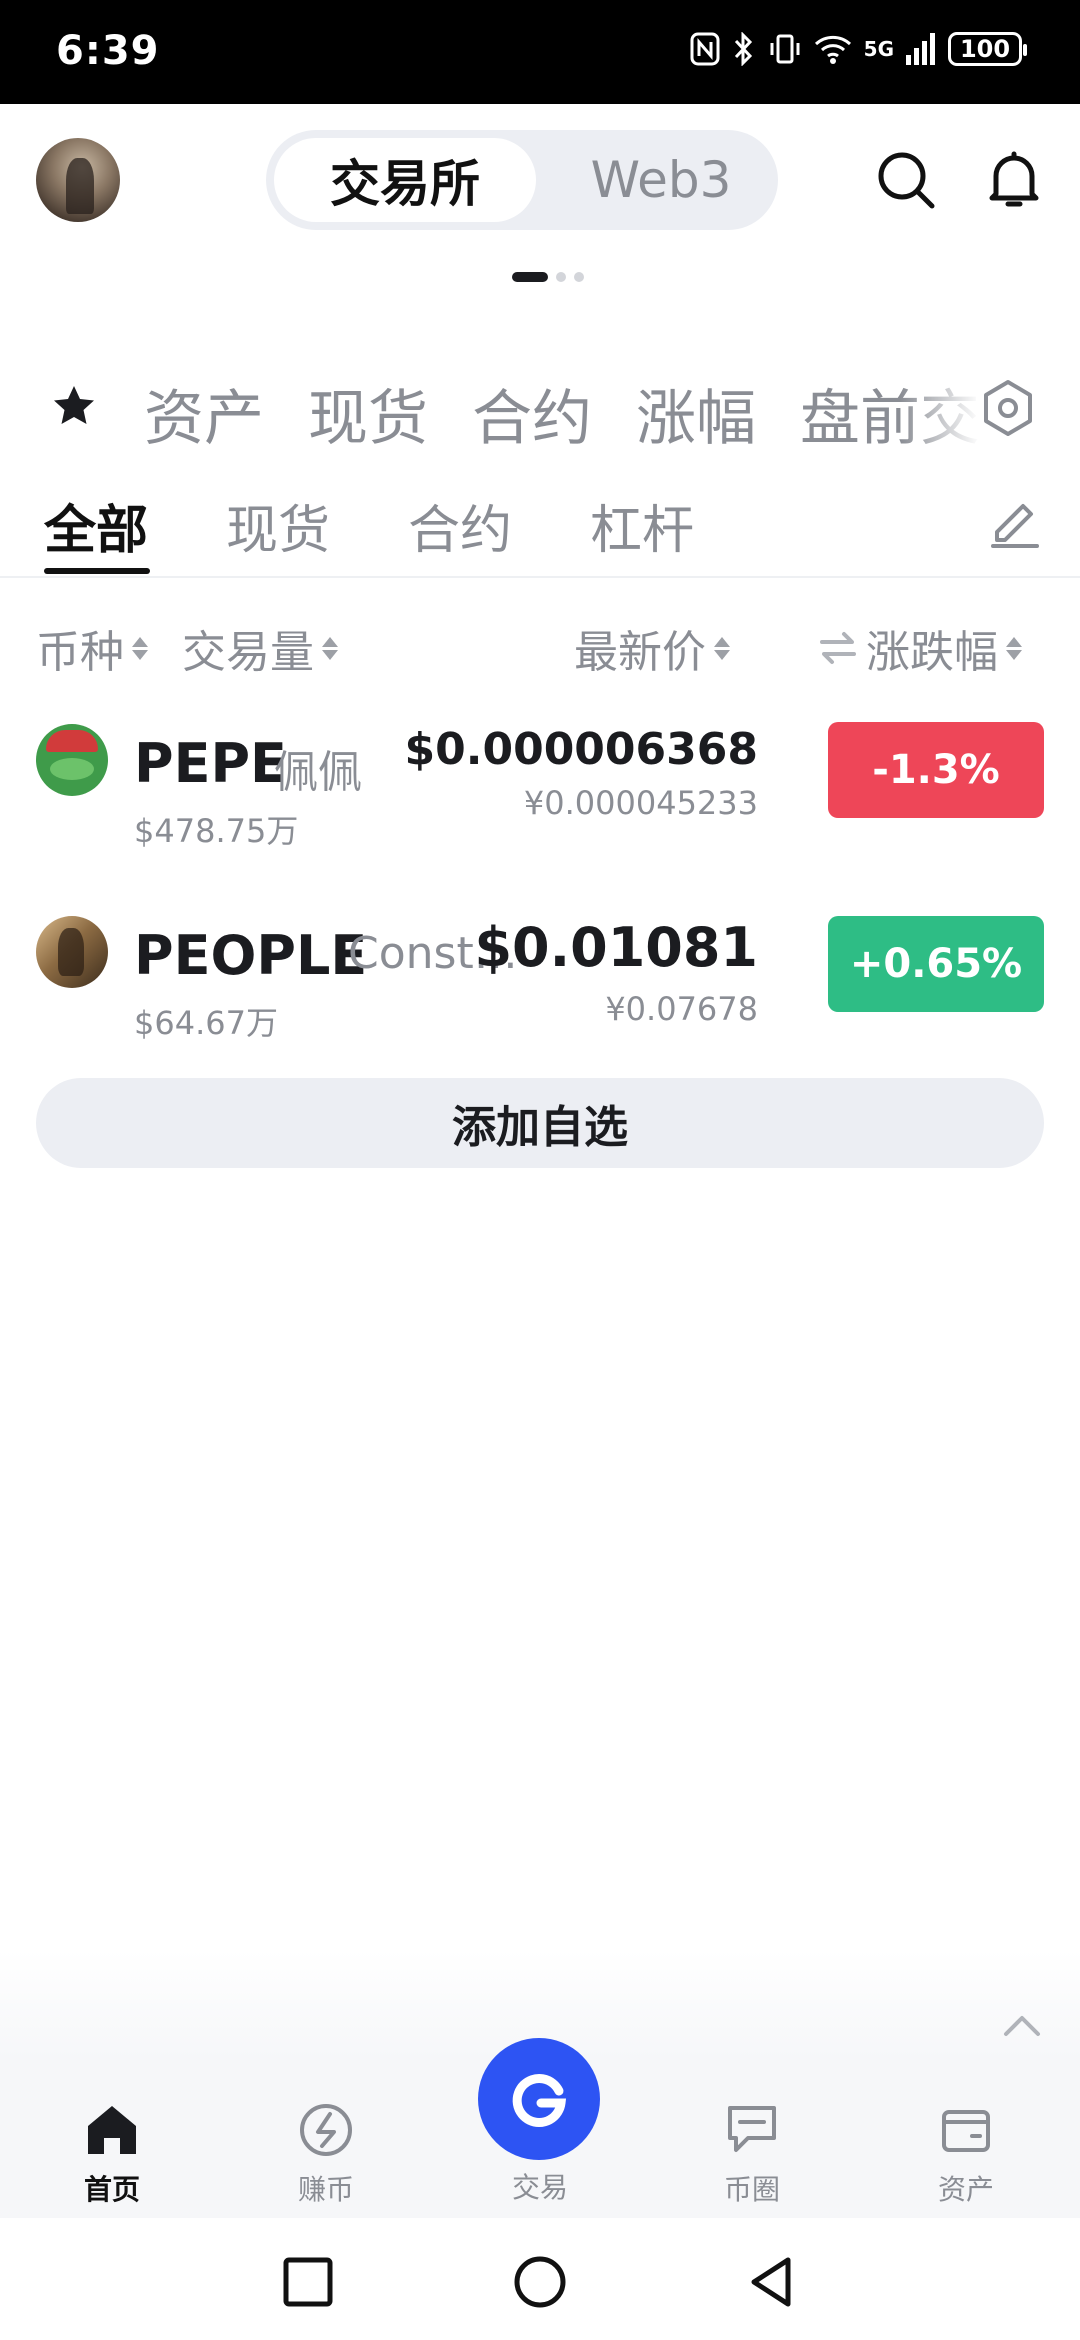 Image resolution: width=1080 pixels, height=2340 pixels. Describe the element at coordinates (965, 2189) in the screenshot. I see `nav-assets-label: 资产` at that location.